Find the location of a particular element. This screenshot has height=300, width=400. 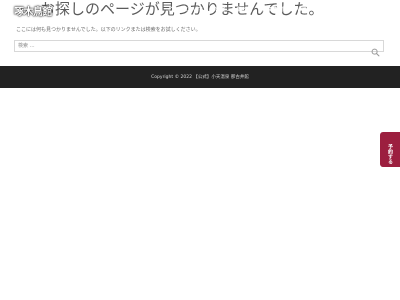

nav-item-stay: ご宿泊について⌄ is located at coordinates (187, 9).